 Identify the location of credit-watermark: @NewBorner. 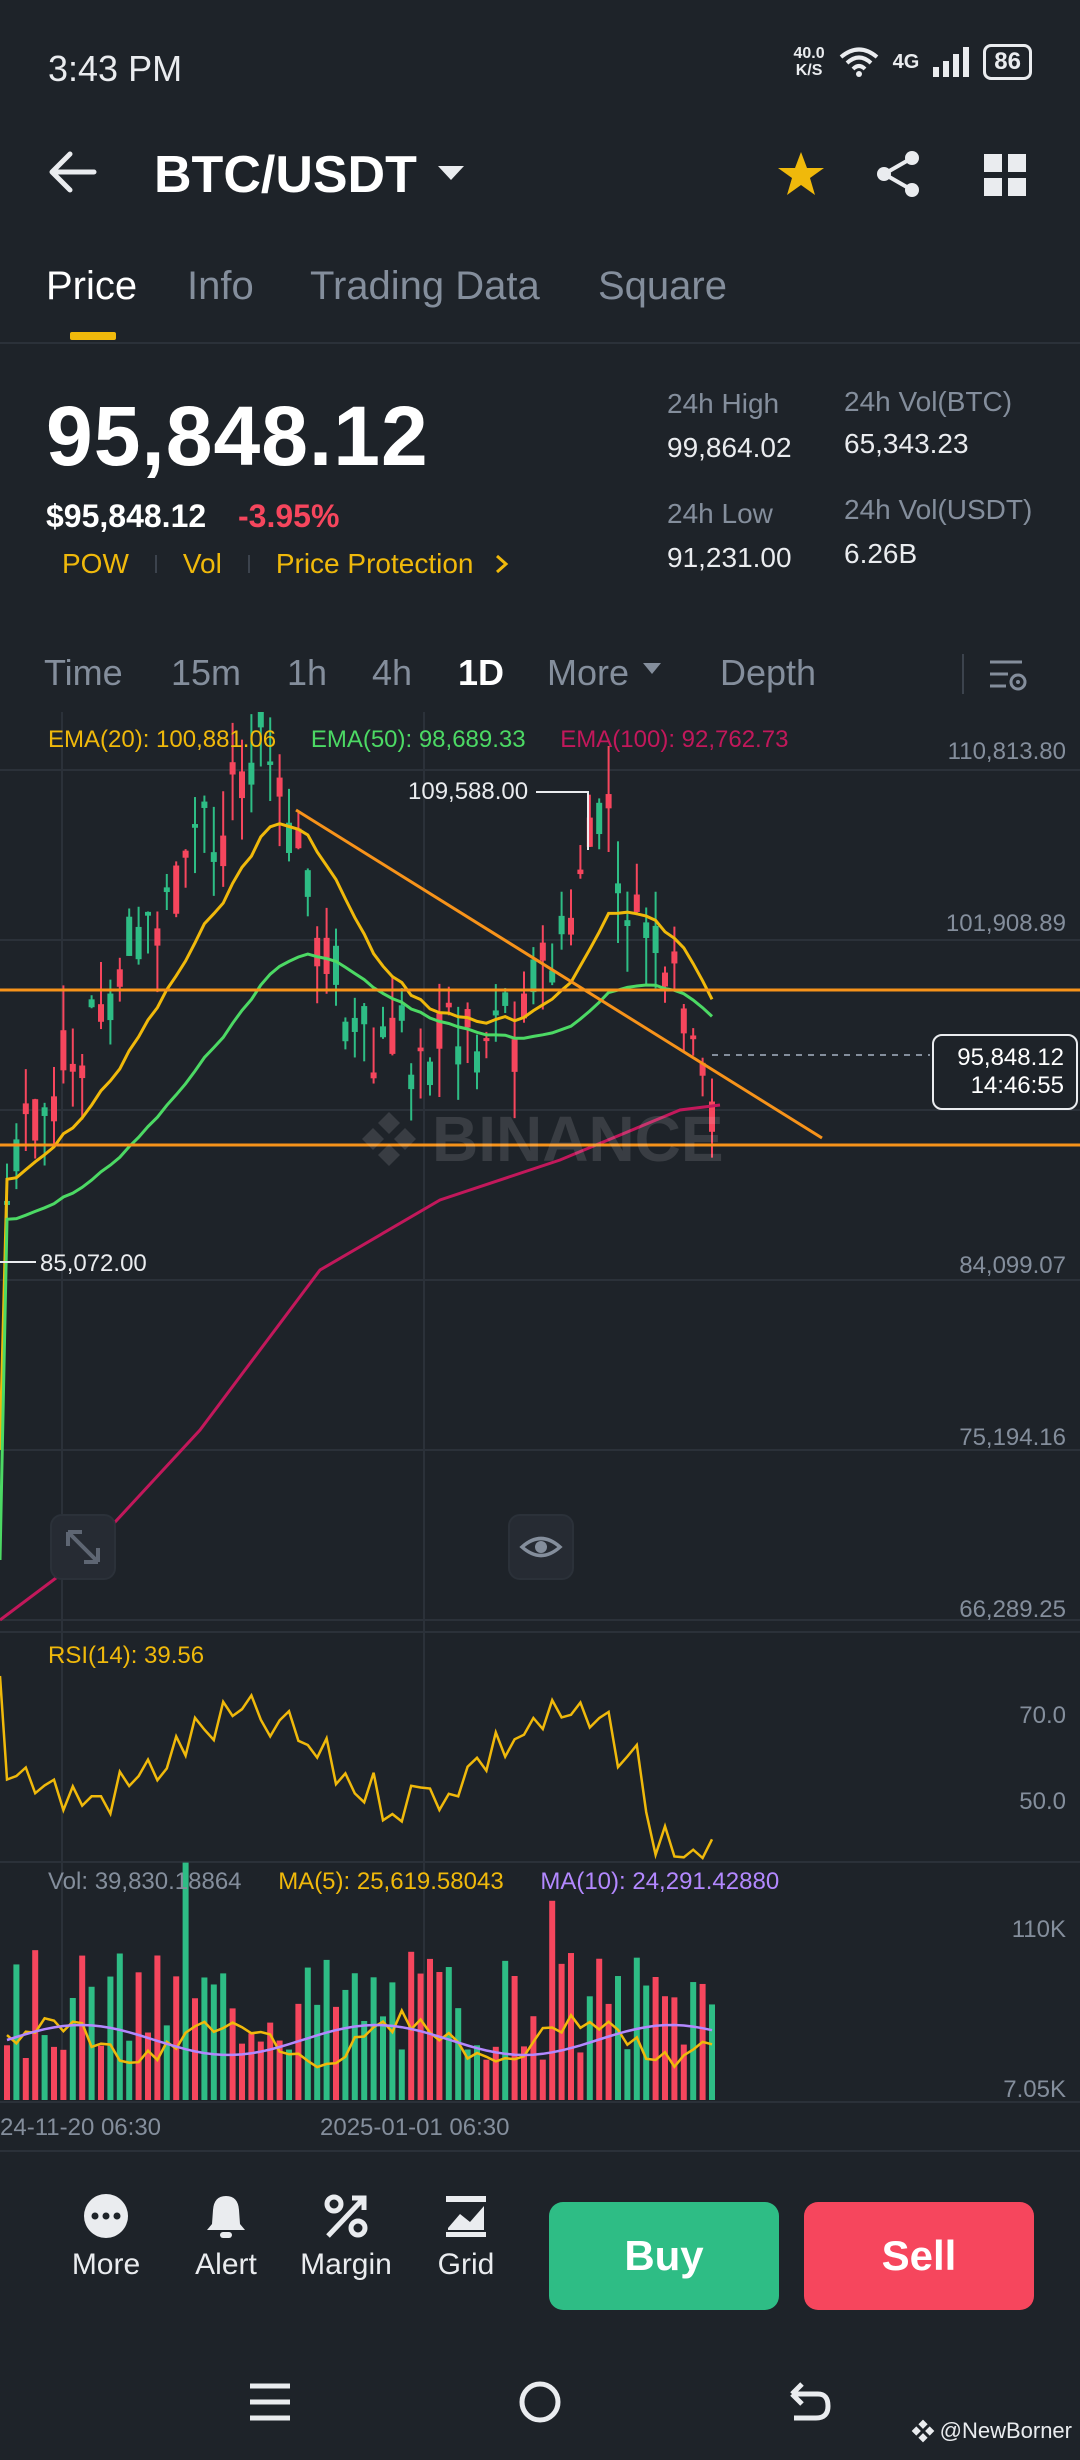
(991, 2431).